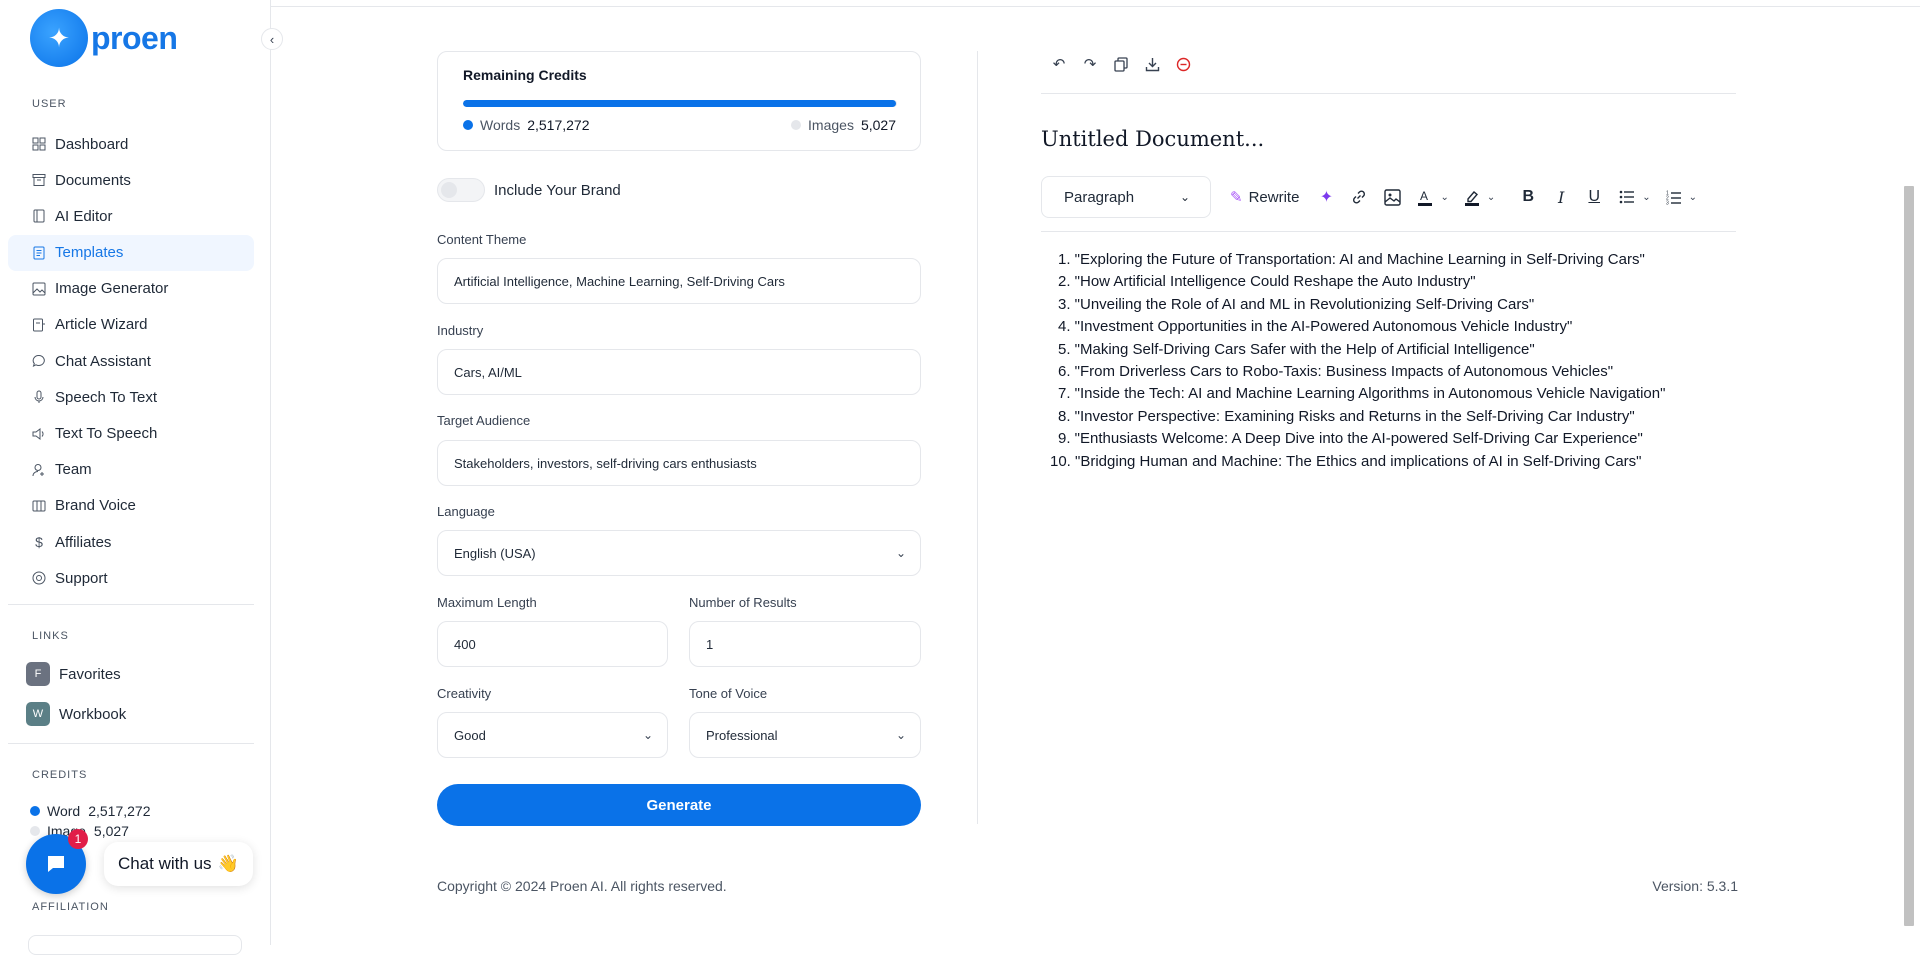 This screenshot has height=955, width=1920. I want to click on collapse-sidebar-button: ‹, so click(272, 39).